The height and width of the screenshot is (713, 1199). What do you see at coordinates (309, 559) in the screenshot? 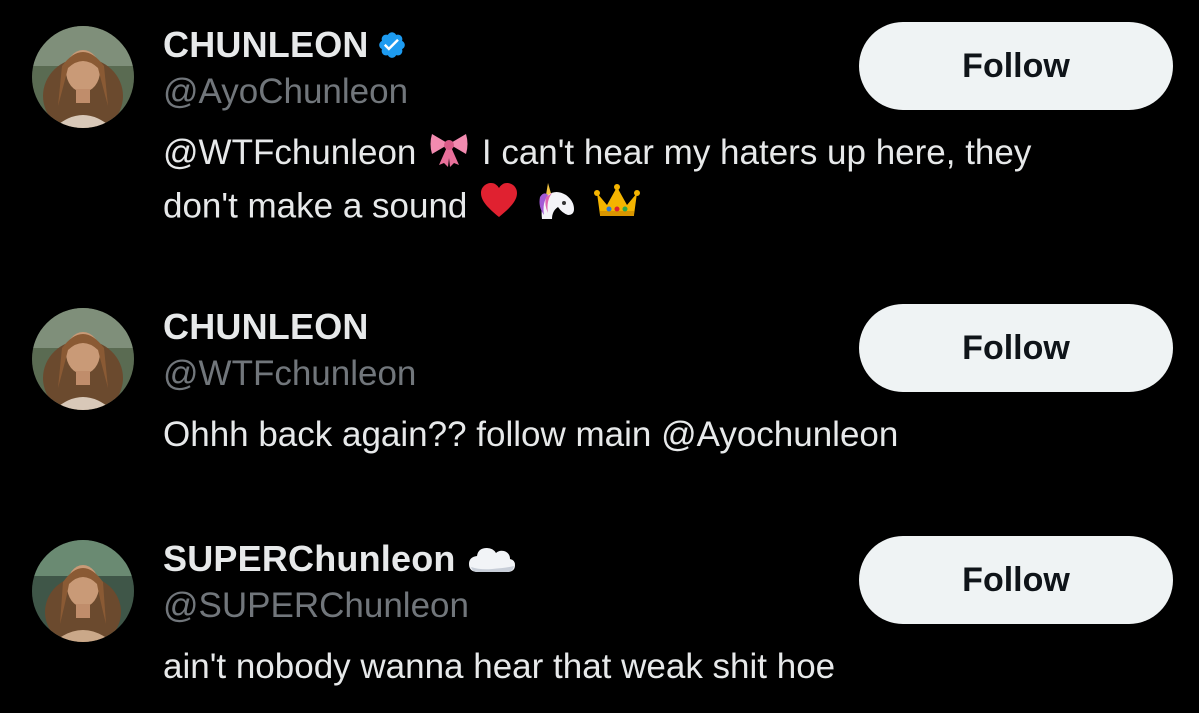
I see `display-name: SUPERChunleon` at bounding box center [309, 559].